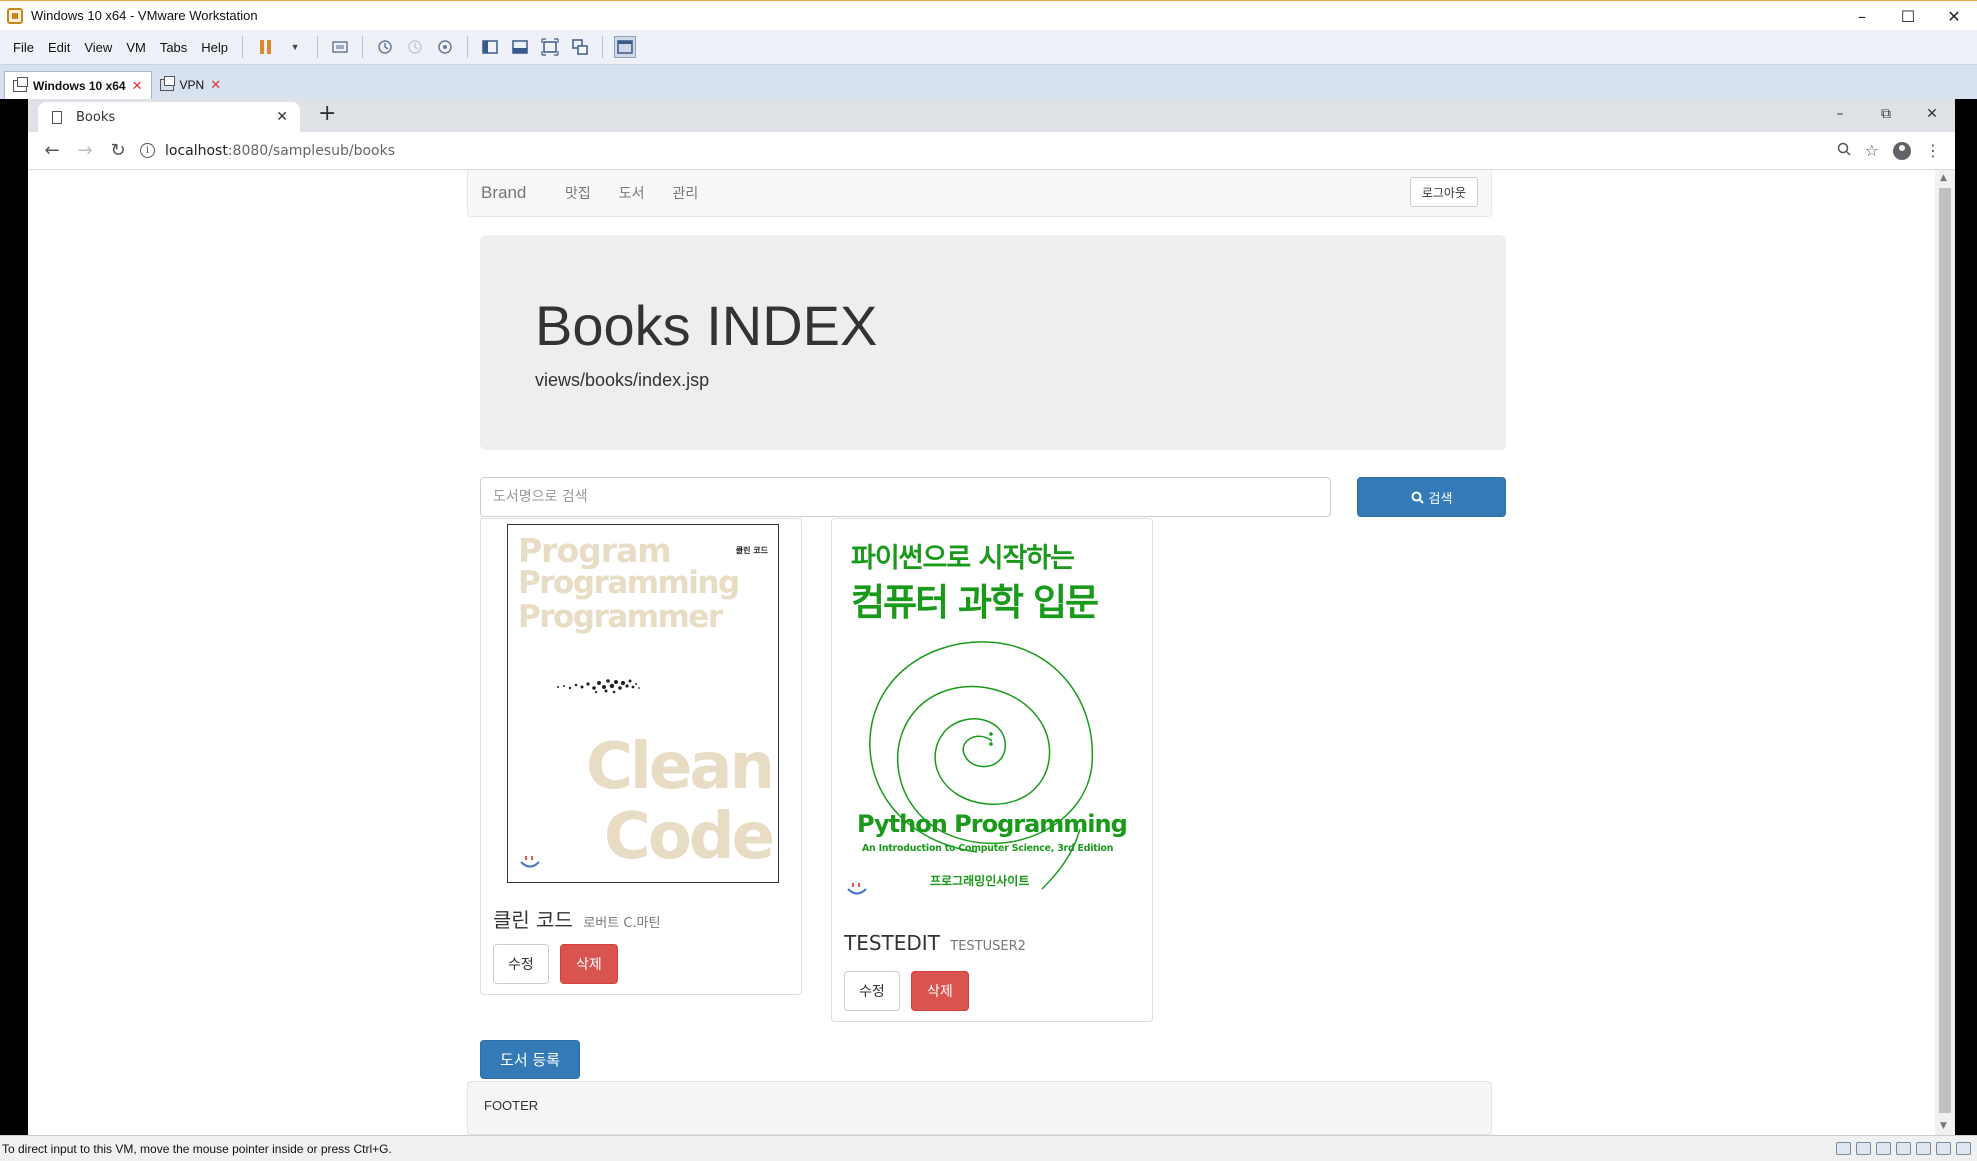 This screenshot has height=1161, width=1977. What do you see at coordinates (1963, 1148) in the screenshot?
I see `message-log-icon` at bounding box center [1963, 1148].